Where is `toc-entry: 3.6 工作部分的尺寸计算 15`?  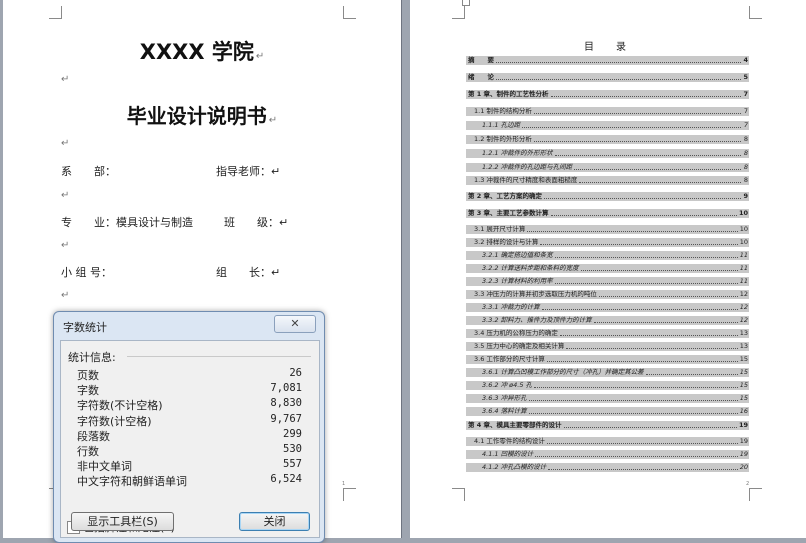 toc-entry: 3.6 工作部分的尺寸计算 15 is located at coordinates (607, 359).